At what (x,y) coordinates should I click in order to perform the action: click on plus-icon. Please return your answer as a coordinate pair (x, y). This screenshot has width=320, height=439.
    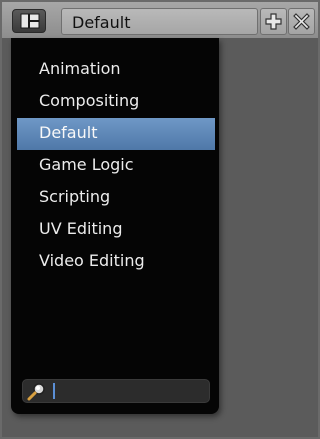
    Looking at the image, I should click on (273, 21).